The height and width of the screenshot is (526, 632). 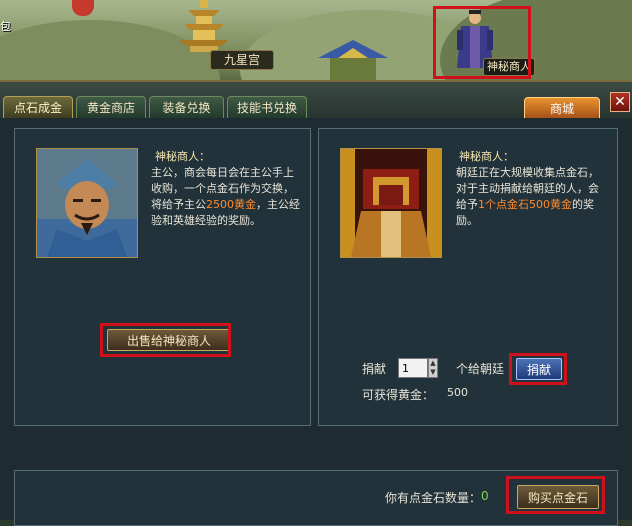 I want to click on donate-unit-label: 个给朝廷, so click(x=480, y=369).